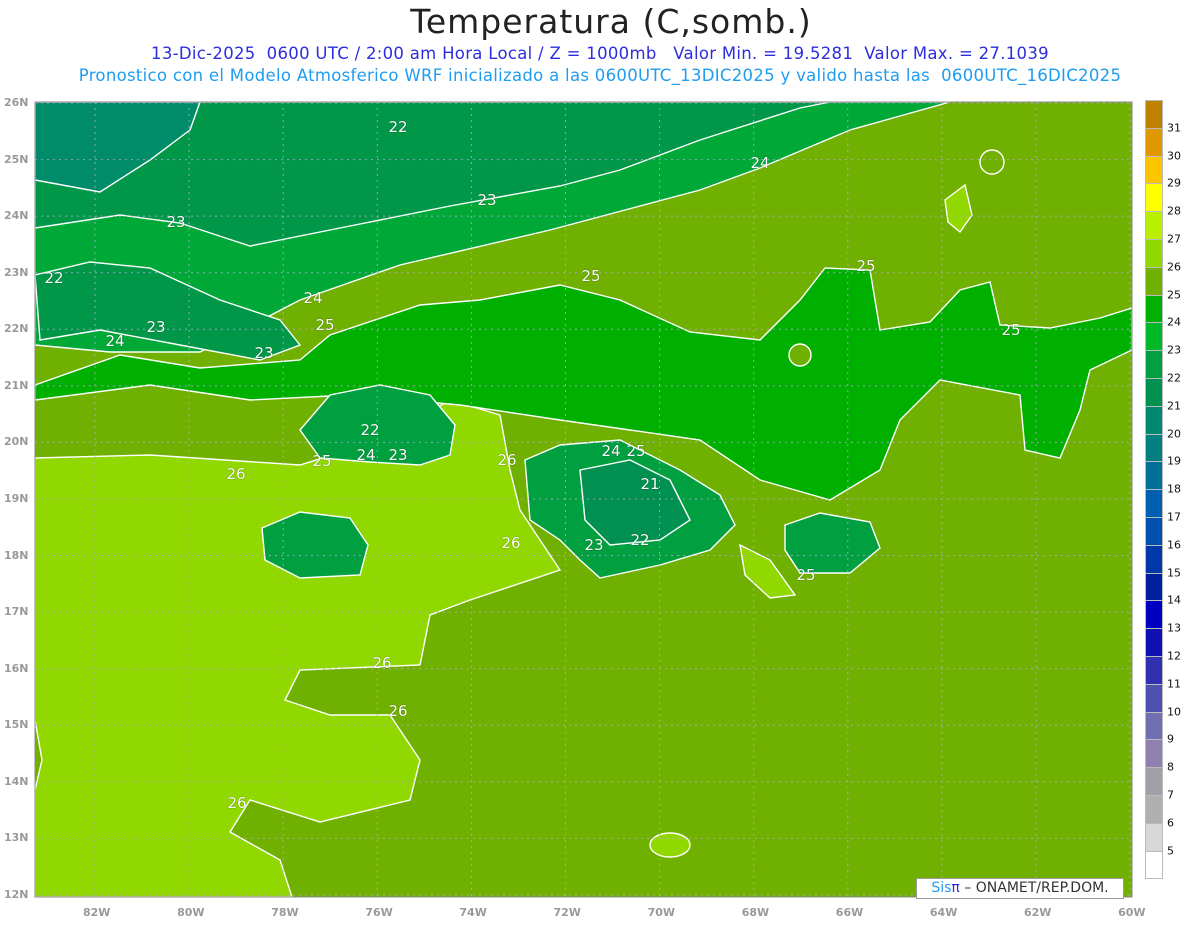 The width and height of the screenshot is (1200, 927). What do you see at coordinates (1174, 183) in the screenshot?
I see `colorbar-label: 29` at bounding box center [1174, 183].